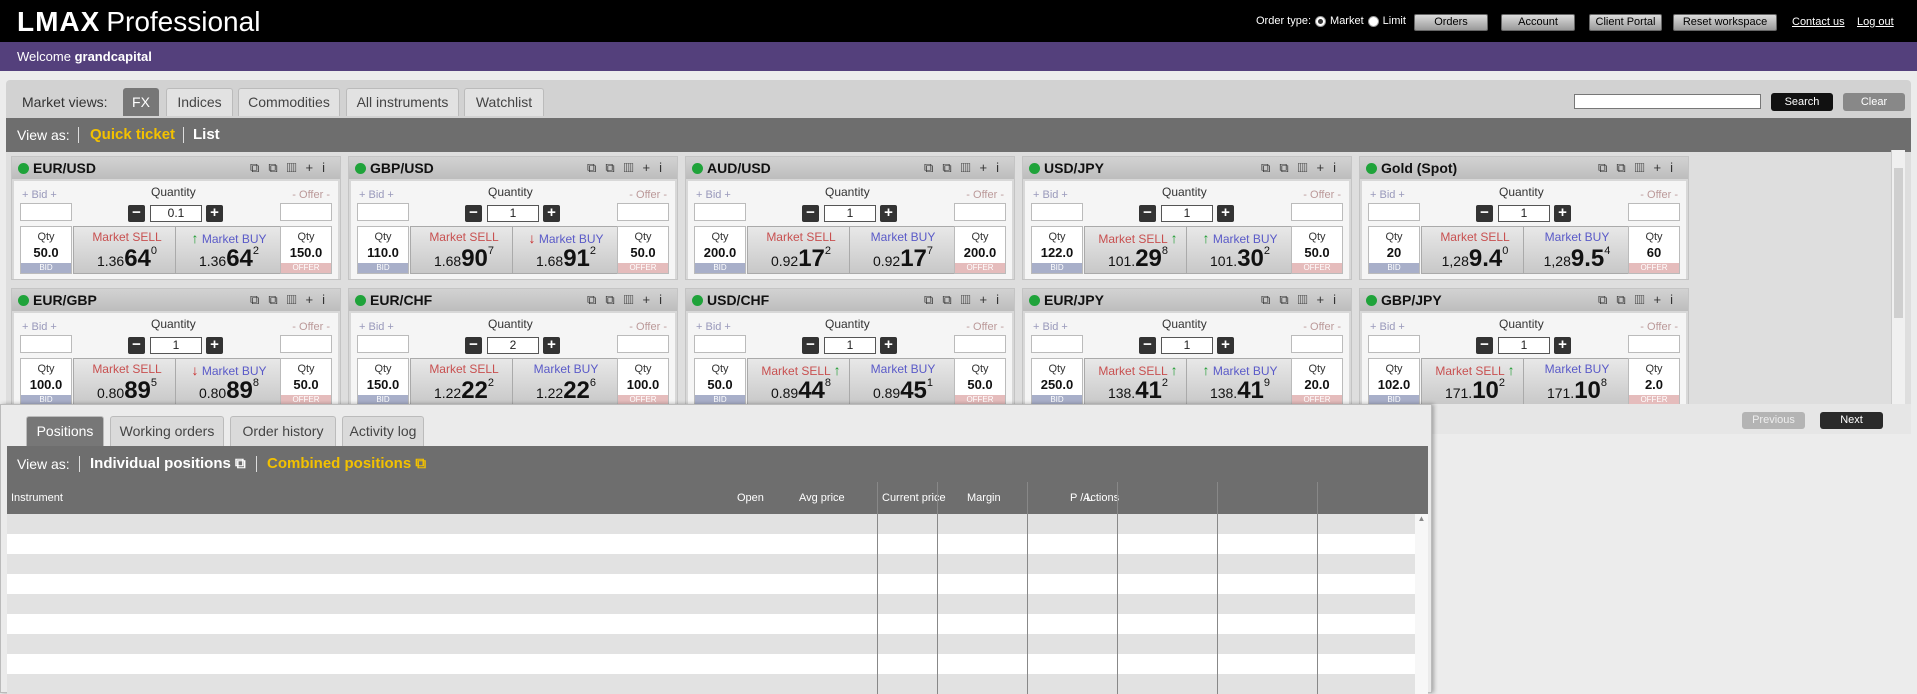 This screenshot has height=694, width=1917. I want to click on market-sell-button: Market SELL 0.80895, so click(127, 381).